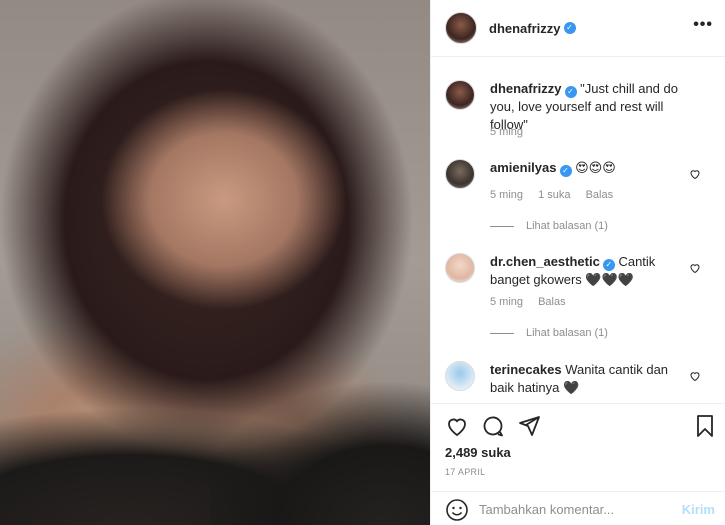 The width and height of the screenshot is (725, 525). What do you see at coordinates (525, 28) in the screenshot?
I see `author-username: dhenafrizzy` at bounding box center [525, 28].